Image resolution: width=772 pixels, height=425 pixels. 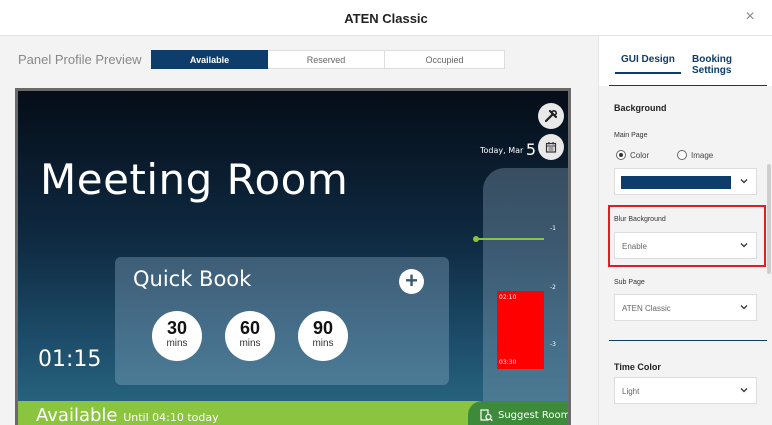 I want to click on color-swatch, so click(x=676, y=182).